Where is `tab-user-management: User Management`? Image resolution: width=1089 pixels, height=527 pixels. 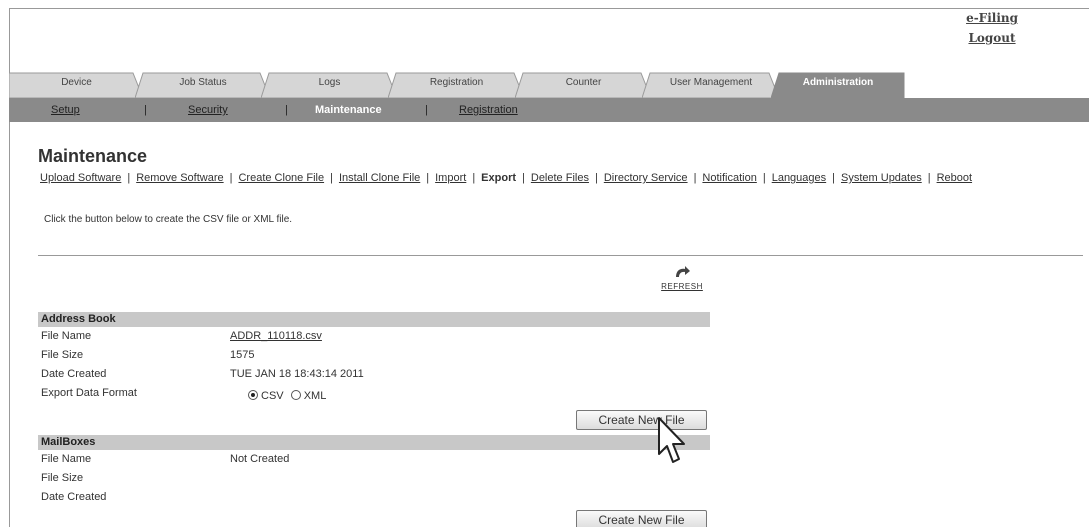 tab-user-management: User Management is located at coordinates (711, 84).